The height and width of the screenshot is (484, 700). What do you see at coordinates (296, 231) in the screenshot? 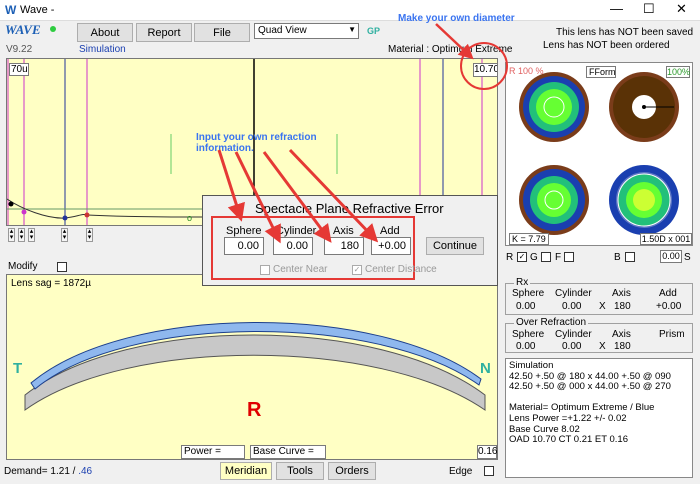
I see `cylinder-header: Cylinder` at bounding box center [296, 231].